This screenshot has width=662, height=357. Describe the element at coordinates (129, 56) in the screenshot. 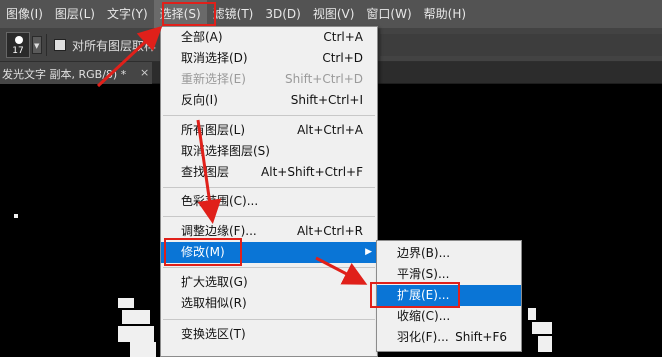

I see `arrow-to-select-menu` at that location.